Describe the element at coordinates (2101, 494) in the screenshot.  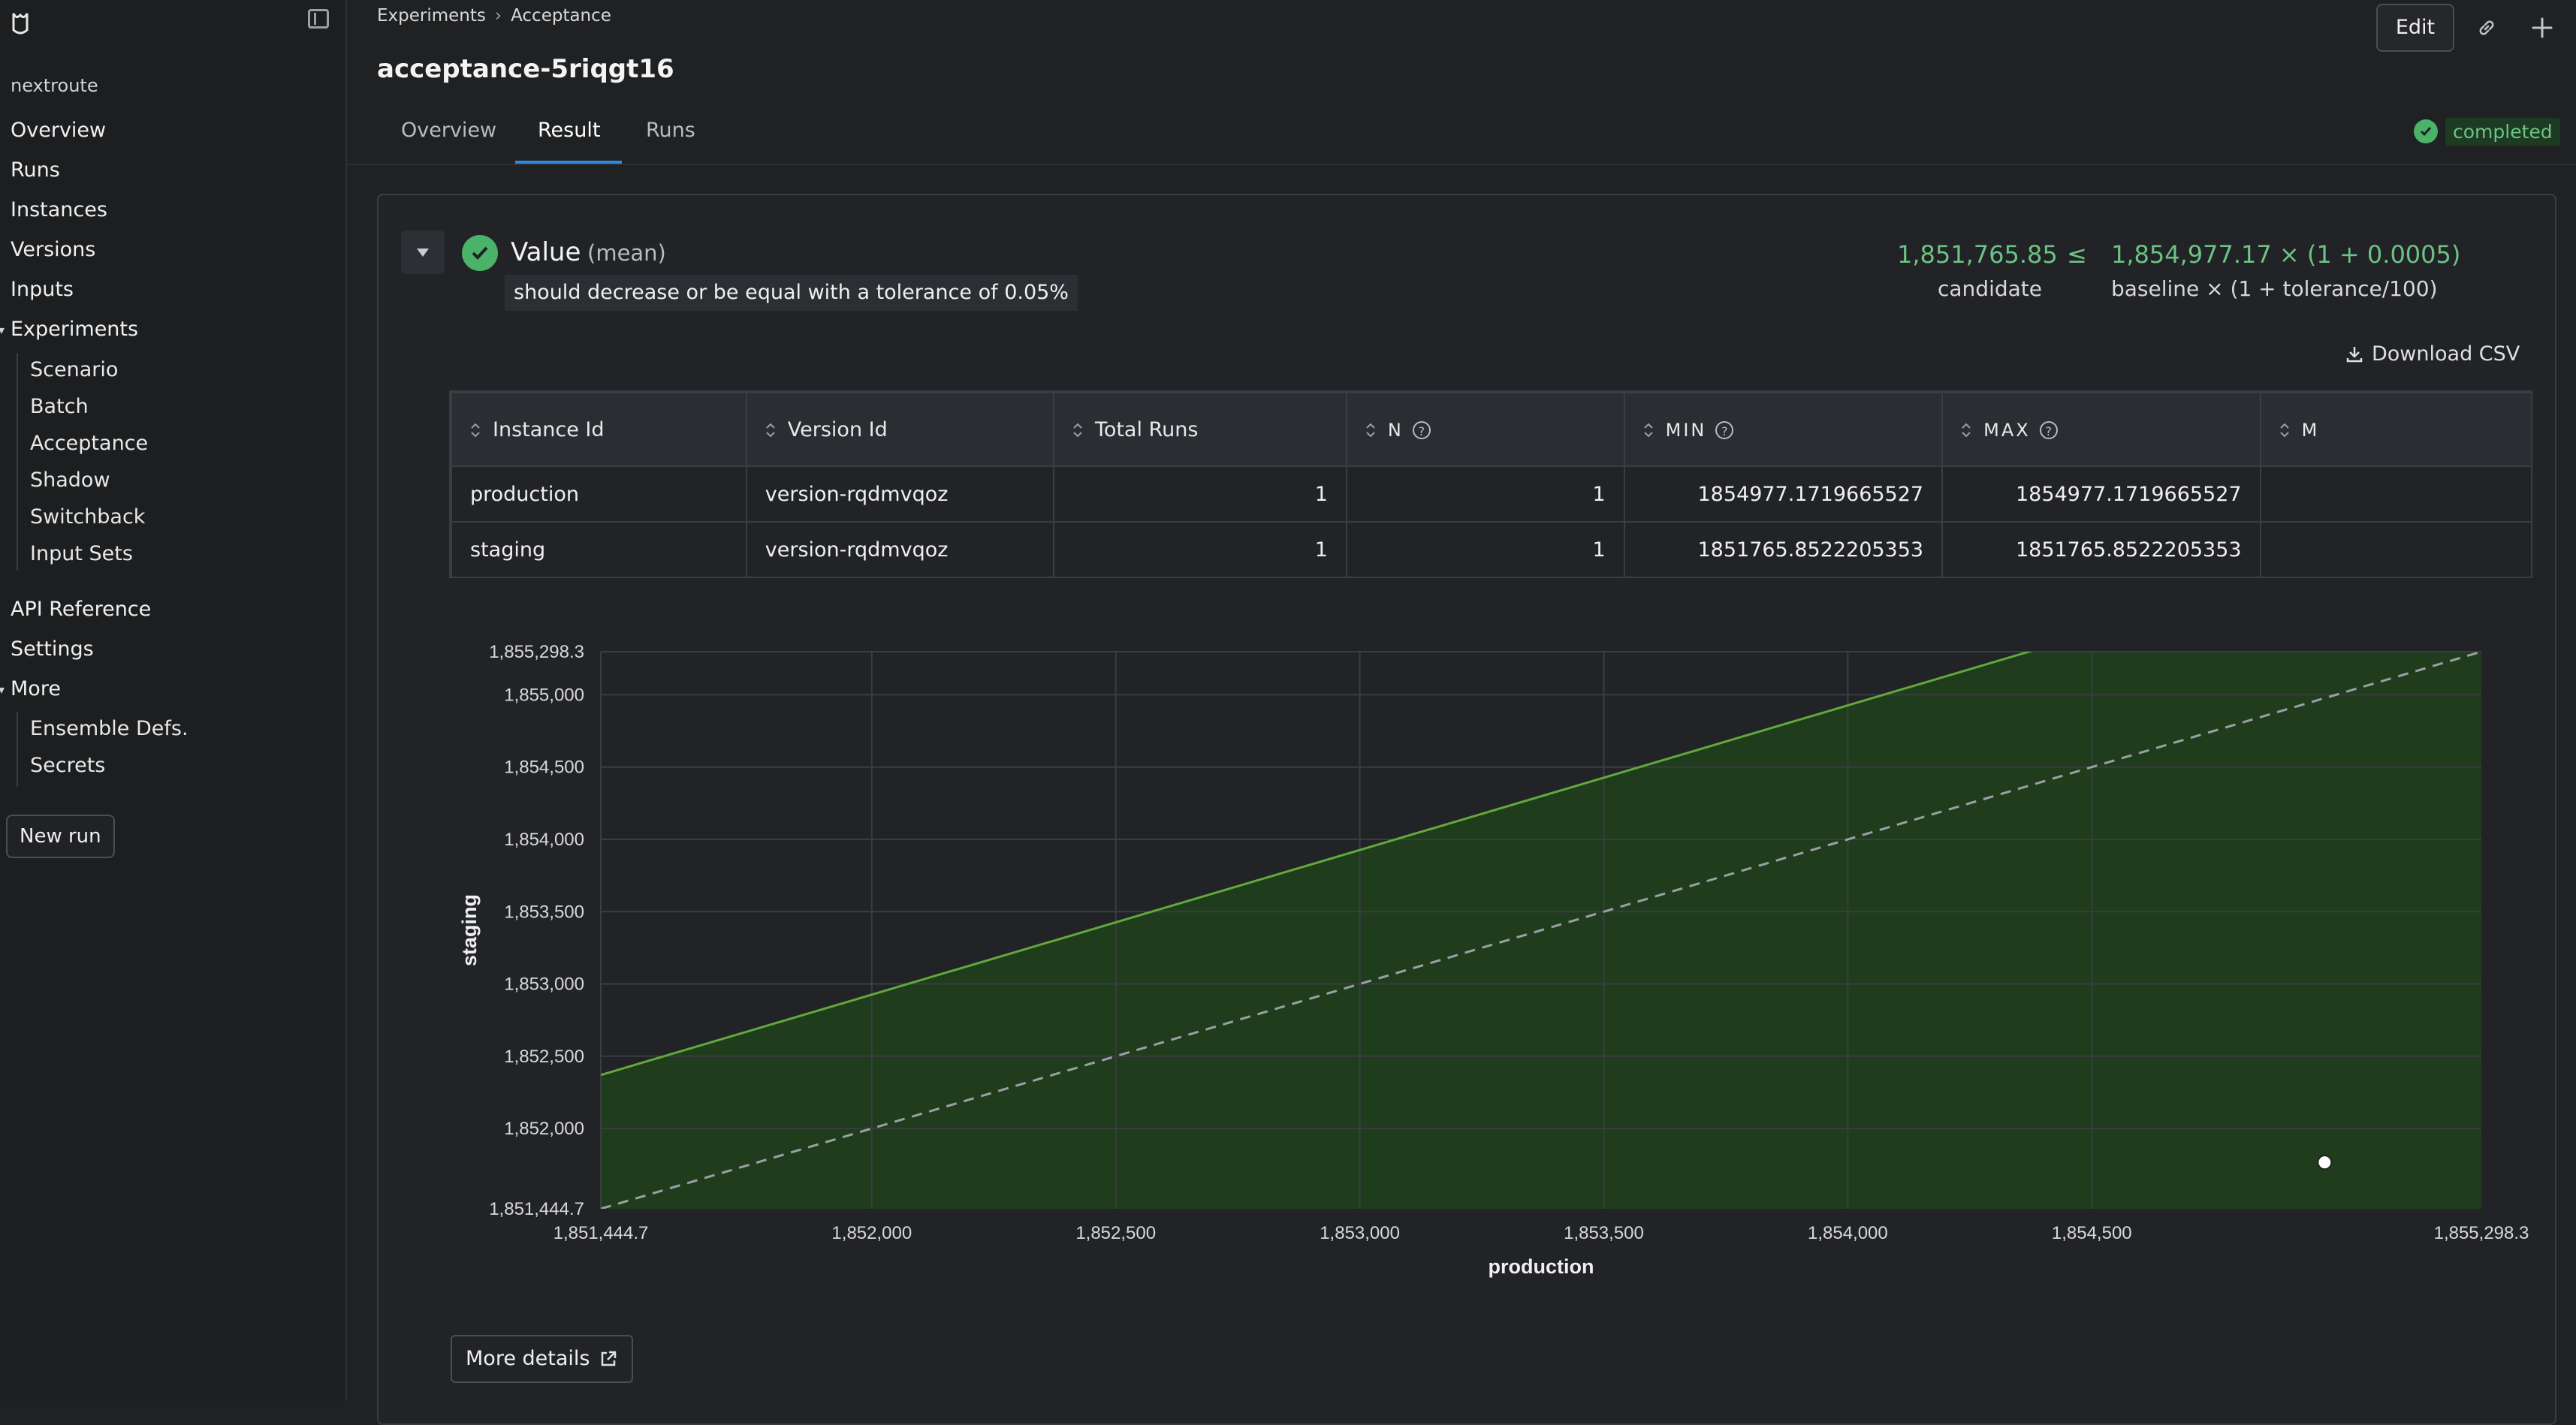
I see `cell-max: 1854977.1719665527` at that location.